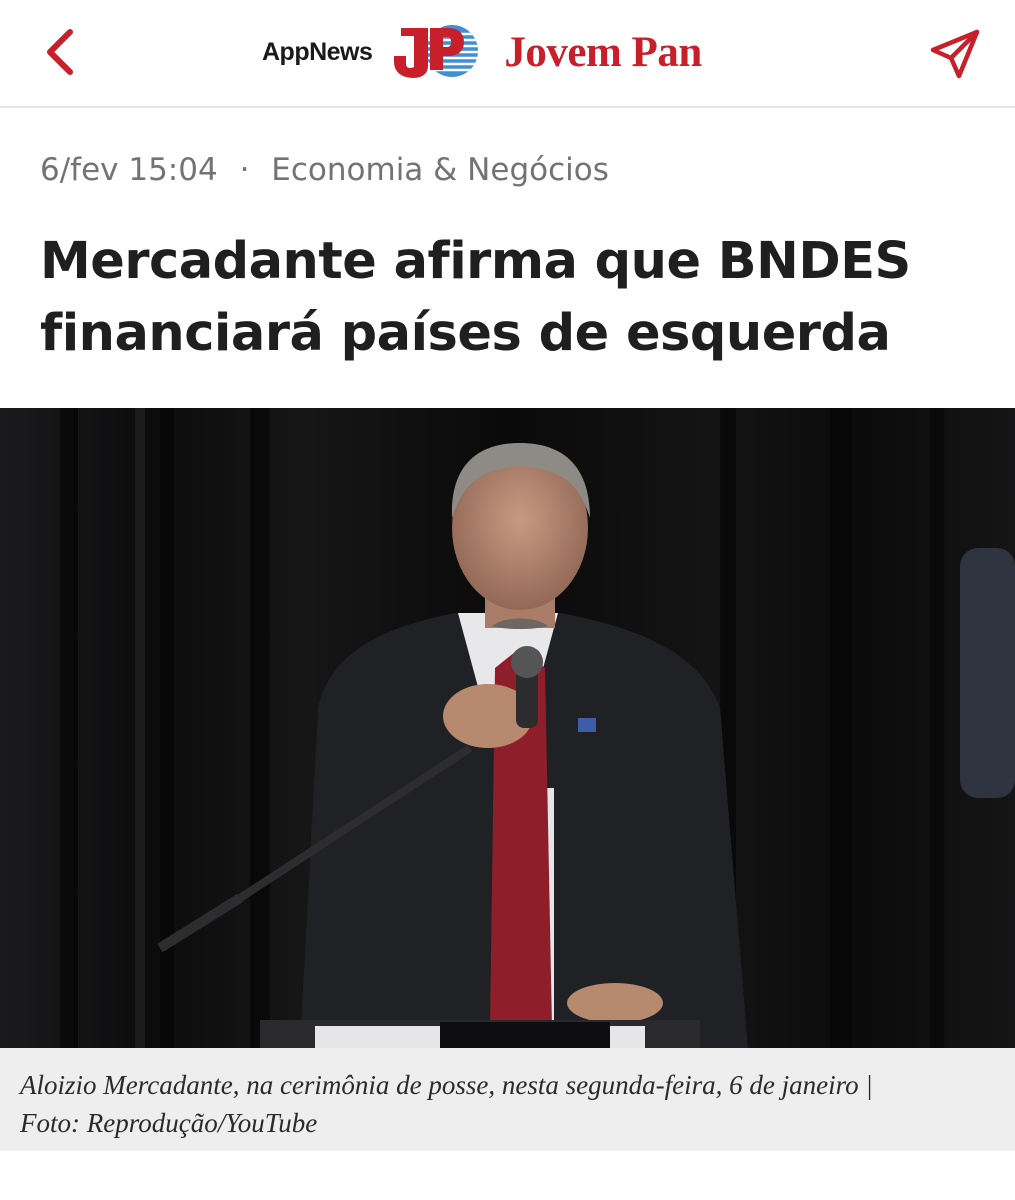 The image size is (1015, 1200). I want to click on article-meta: 6/fev 15:04 · Economia & Negócios, so click(324, 170).